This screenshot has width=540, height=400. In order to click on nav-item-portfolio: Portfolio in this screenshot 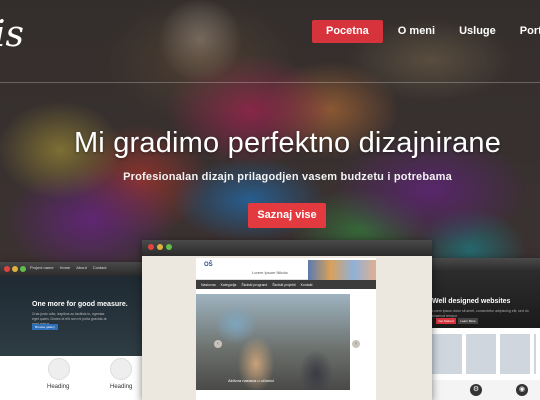, I will do `click(524, 31)`.